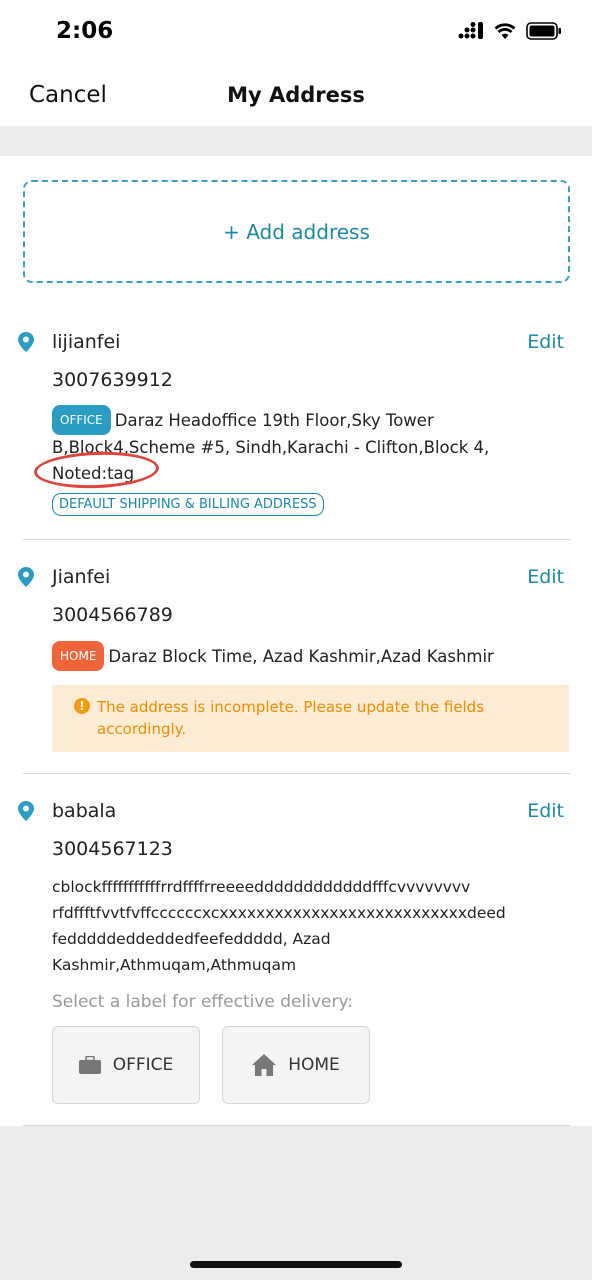  Describe the element at coordinates (296, 32) in the screenshot. I see `status-bar: 2:06` at that location.